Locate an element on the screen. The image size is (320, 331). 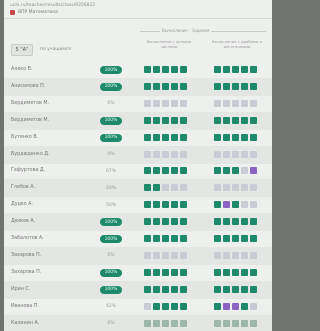
browser-url: uchi.ru/teacher/results/class/9356822 is located at coordinates (52, 5).